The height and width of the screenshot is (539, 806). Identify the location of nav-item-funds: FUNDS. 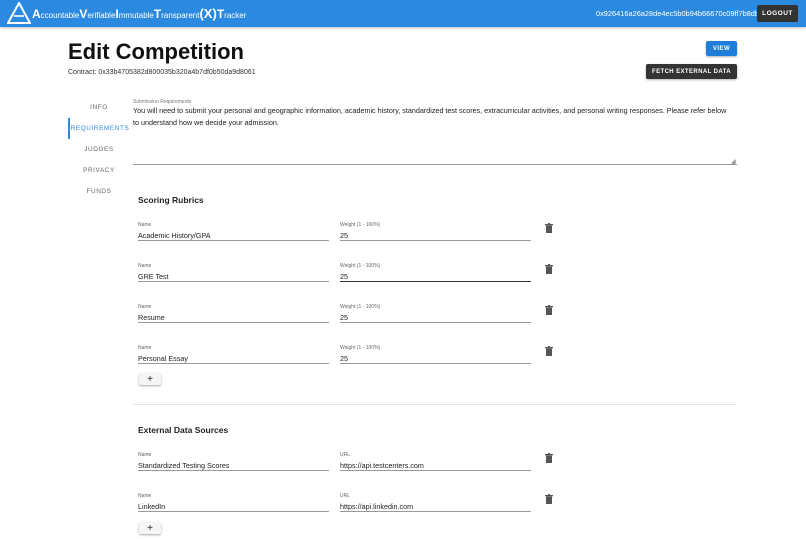
(99, 191).